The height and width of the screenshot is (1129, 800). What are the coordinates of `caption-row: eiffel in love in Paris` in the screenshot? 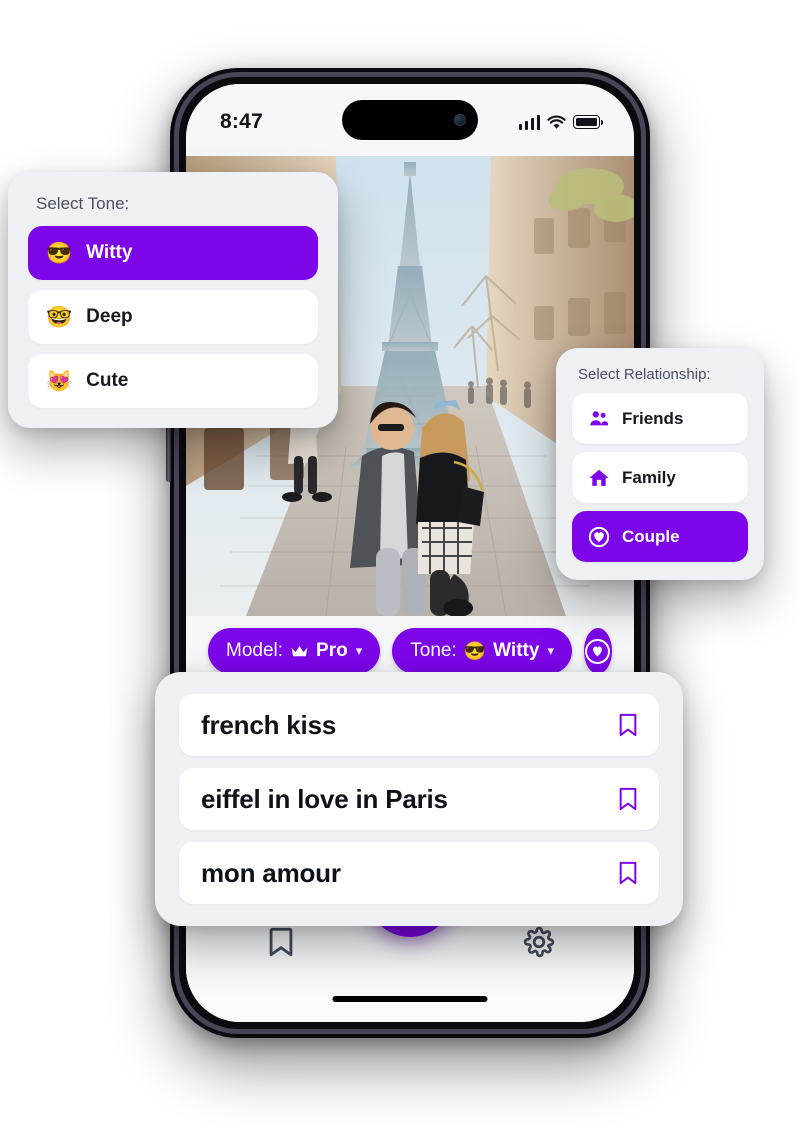 It's located at (419, 799).